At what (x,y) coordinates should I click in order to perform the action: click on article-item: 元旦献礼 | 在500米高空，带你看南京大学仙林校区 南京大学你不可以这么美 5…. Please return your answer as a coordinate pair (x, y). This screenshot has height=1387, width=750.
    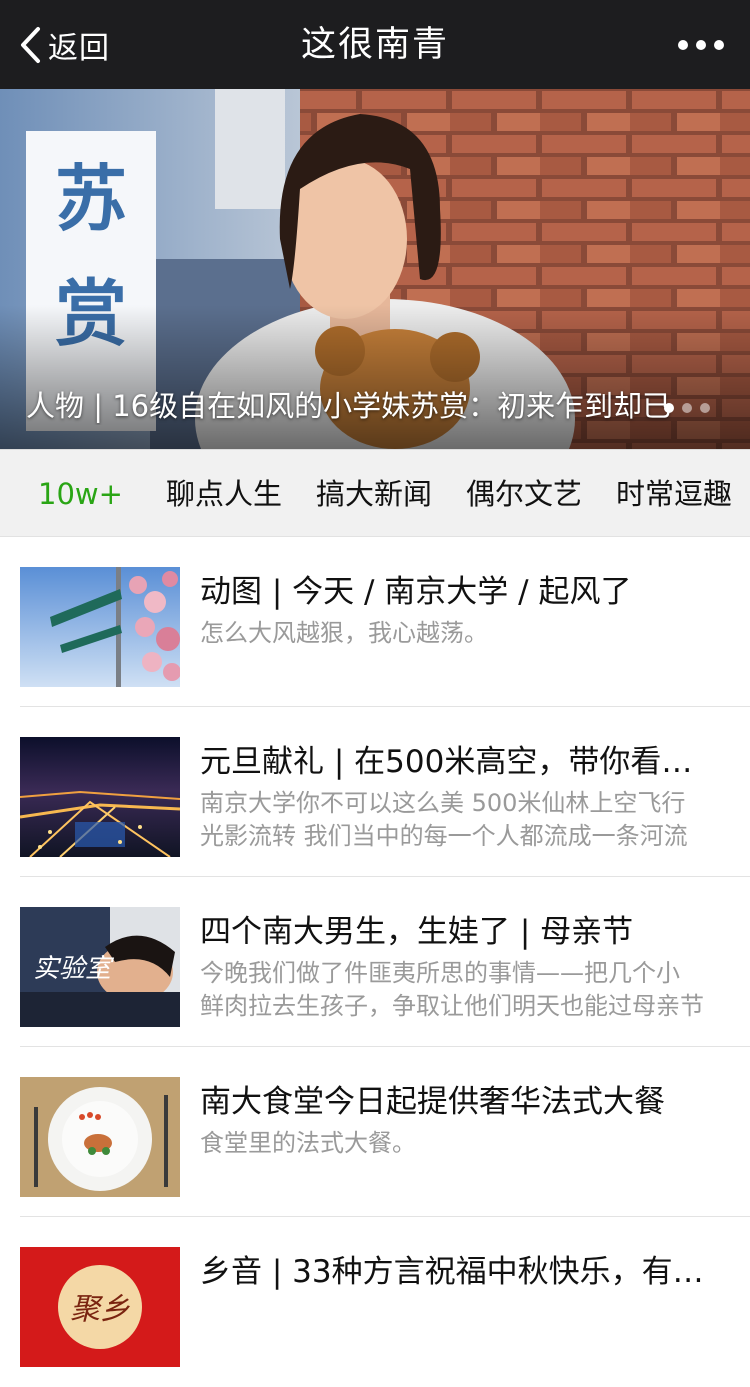
    Looking at the image, I should click on (375, 792).